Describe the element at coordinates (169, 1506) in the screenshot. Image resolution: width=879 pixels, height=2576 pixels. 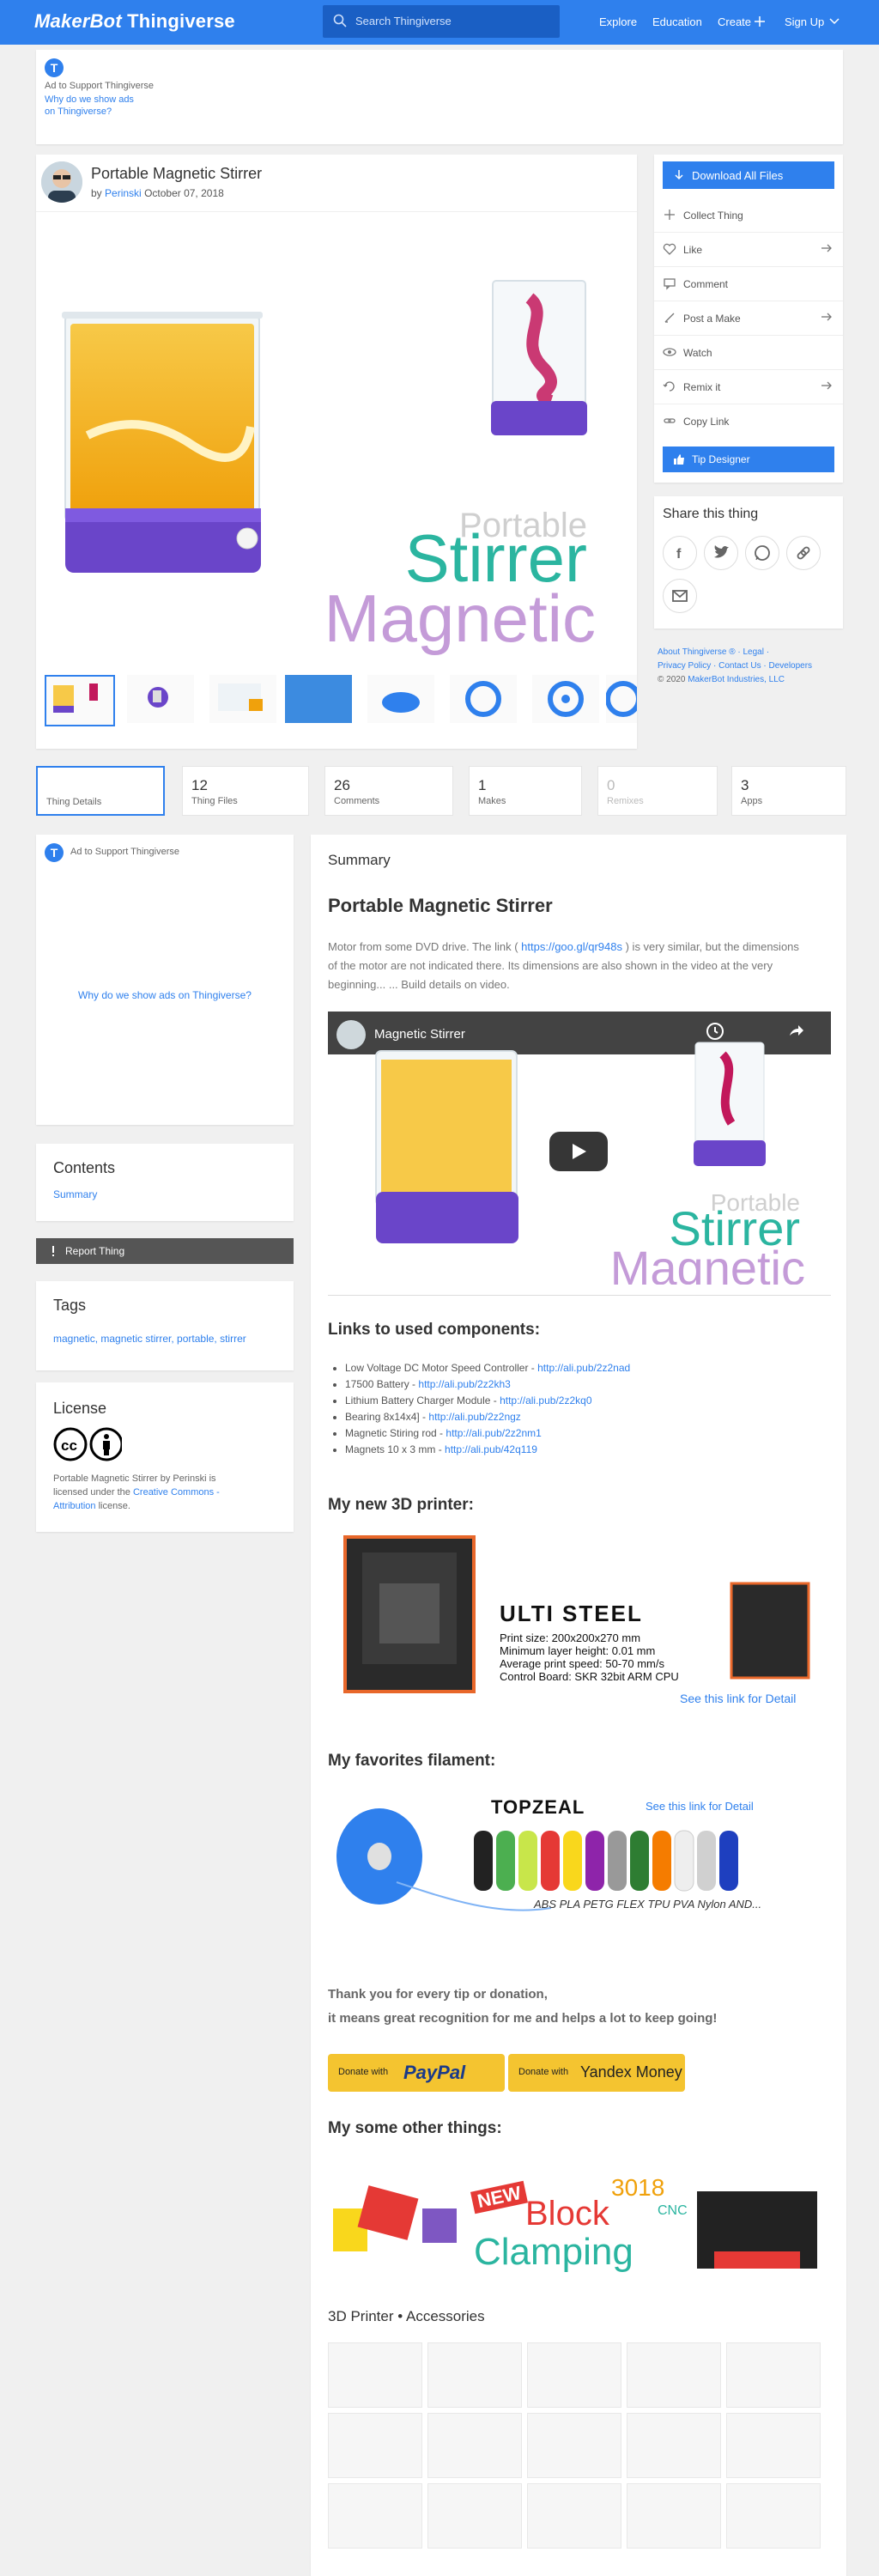
I see `license-text-3: Attribution license.` at that location.